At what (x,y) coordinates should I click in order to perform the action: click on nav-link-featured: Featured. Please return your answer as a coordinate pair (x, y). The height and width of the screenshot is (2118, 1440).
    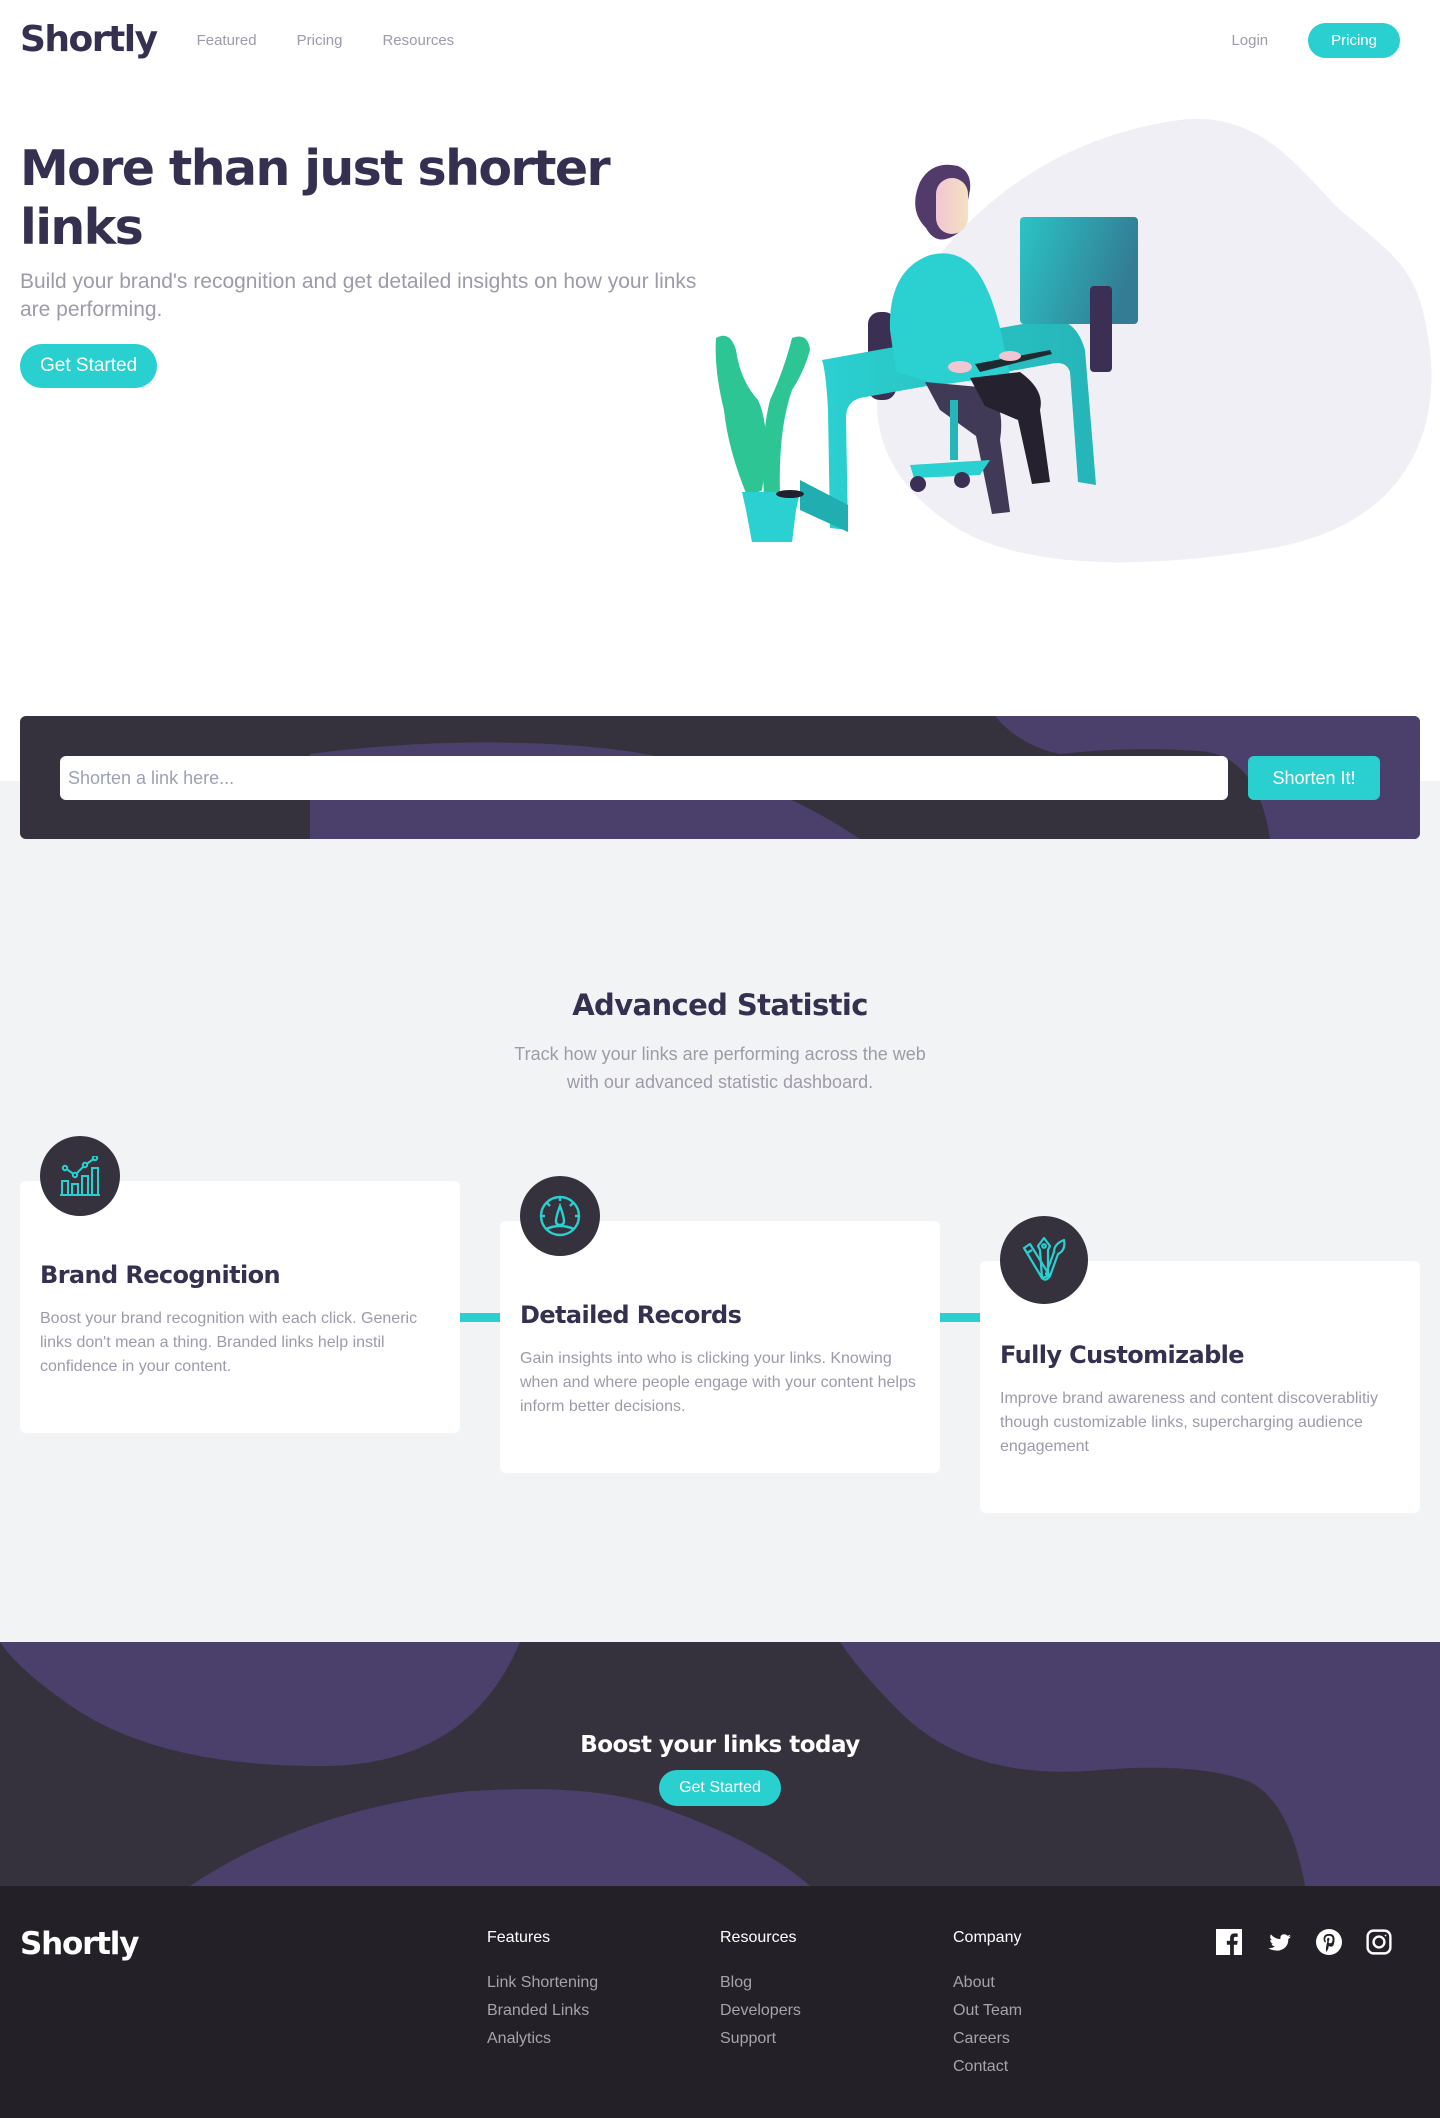
    Looking at the image, I should click on (227, 40).